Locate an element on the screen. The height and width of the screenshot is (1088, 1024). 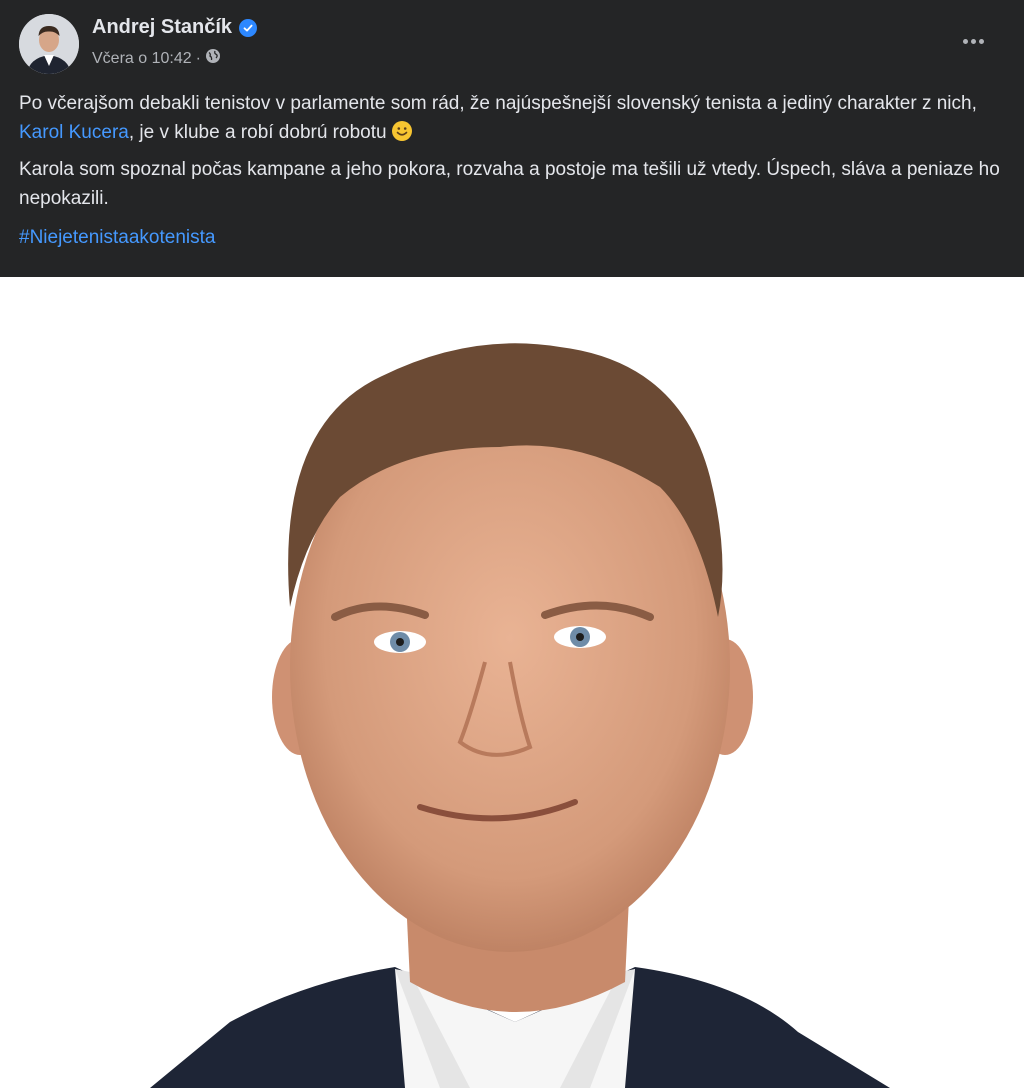
hashtag-link: #Niejetenistaakotenista is located at coordinates (117, 237).